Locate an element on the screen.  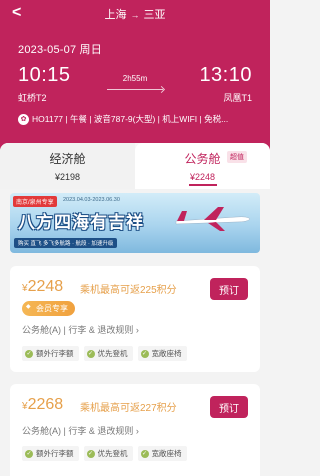
cabin-tabs: 经济舱 ¥2198 公务舱 ¥2248 超值 is located at coordinates (135, 166).